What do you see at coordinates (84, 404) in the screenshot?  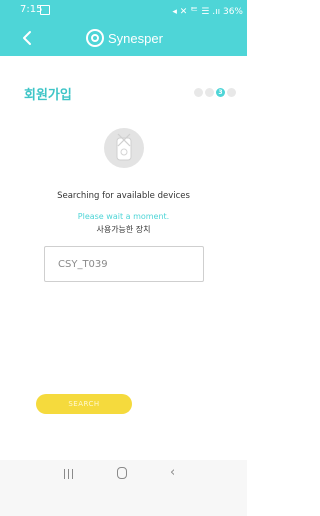 I see `search-button: SEARCH` at bounding box center [84, 404].